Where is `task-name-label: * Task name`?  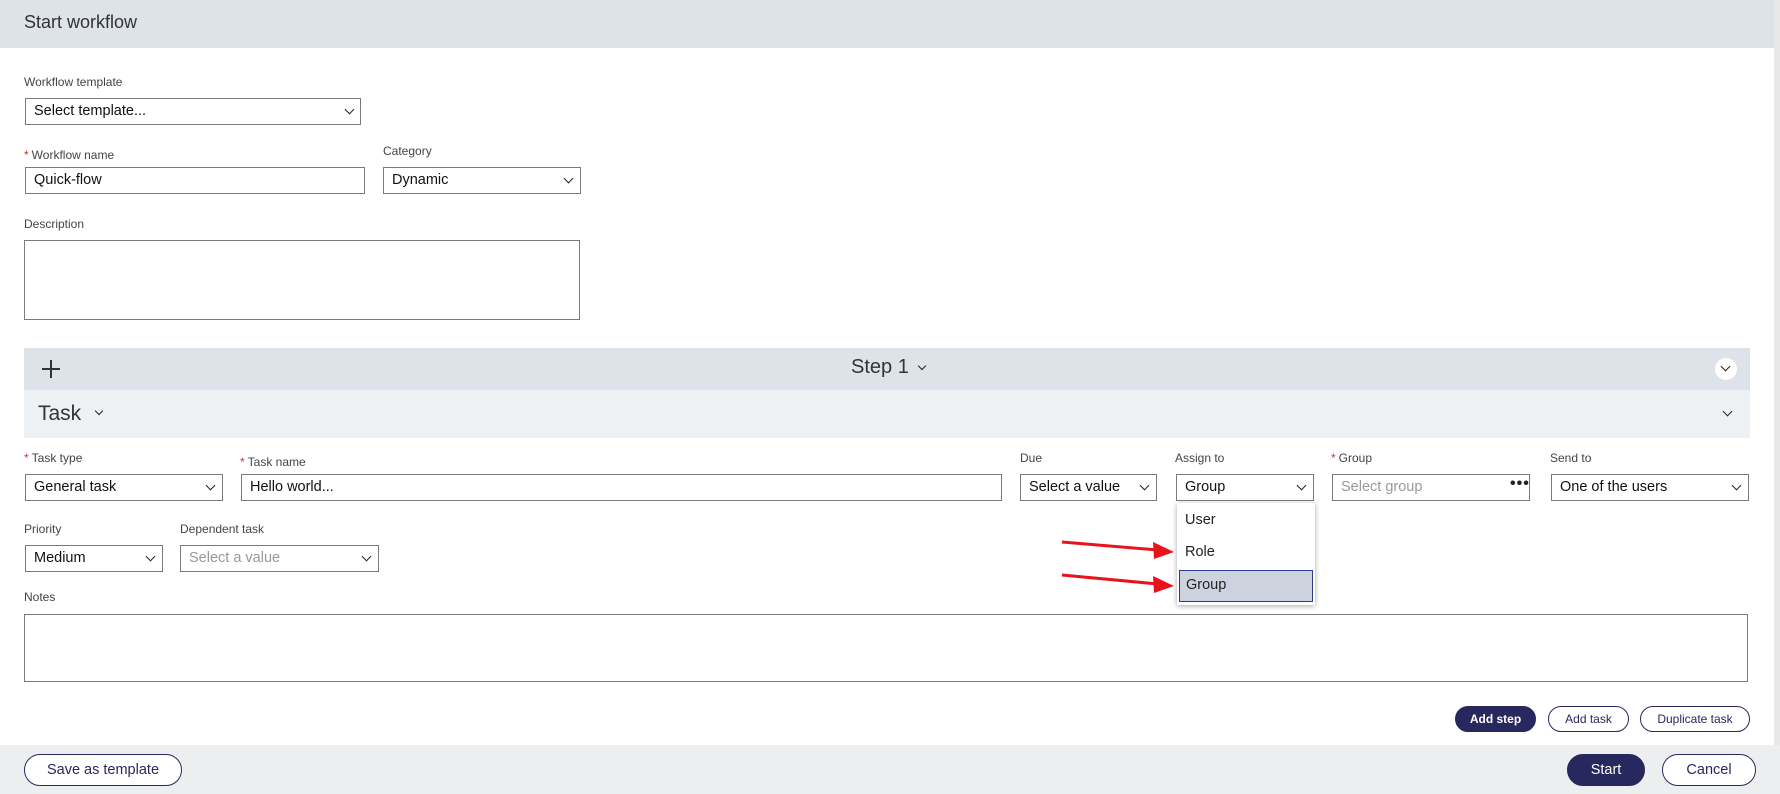 task-name-label: * Task name is located at coordinates (273, 462).